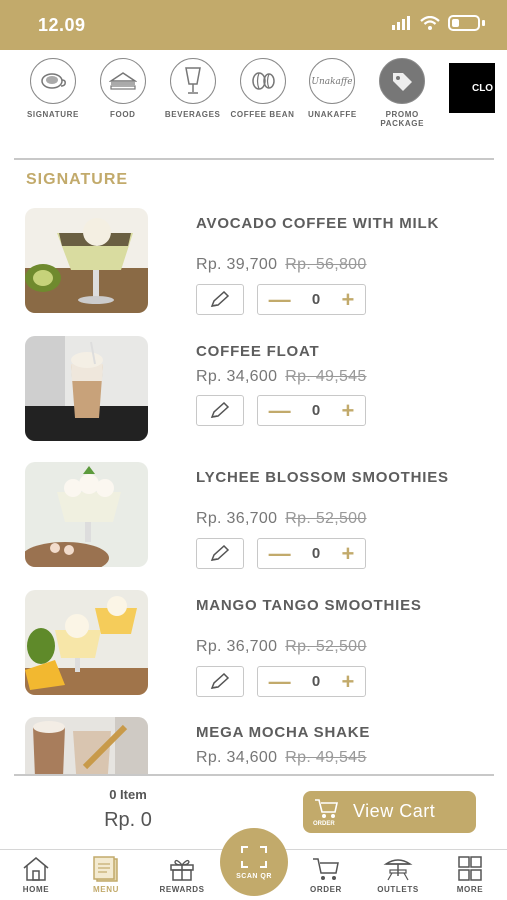  Describe the element at coordinates (318, 223) in the screenshot. I see `product-name: AVOCADO COFFEE WITH MILK` at that location.